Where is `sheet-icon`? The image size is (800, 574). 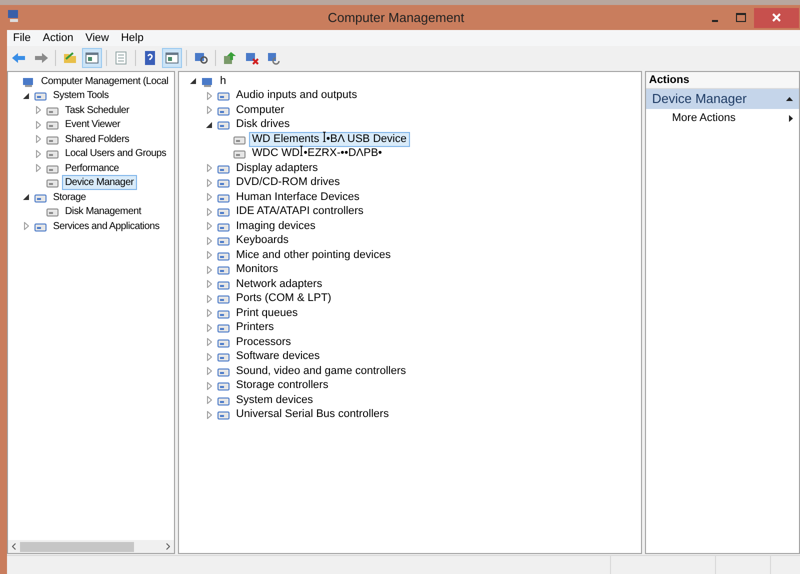 sheet-icon is located at coordinates (121, 58).